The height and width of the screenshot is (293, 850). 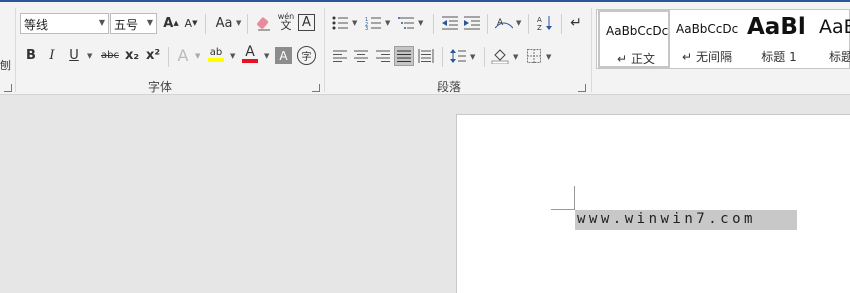 I want to click on underline-label: U, so click(x=74, y=55).